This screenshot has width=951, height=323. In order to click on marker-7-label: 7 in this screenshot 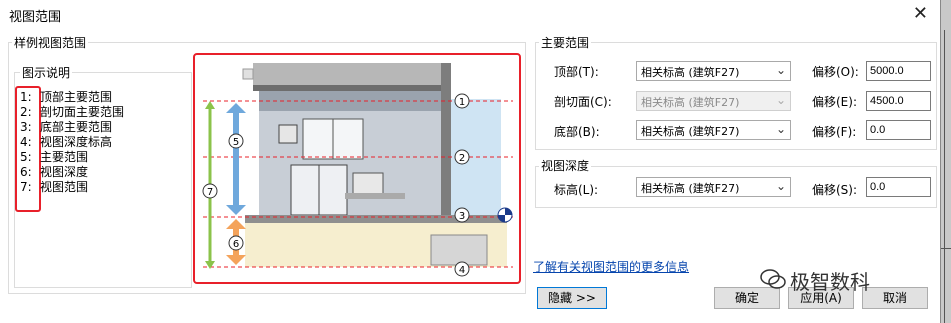, I will do `click(210, 192)`.